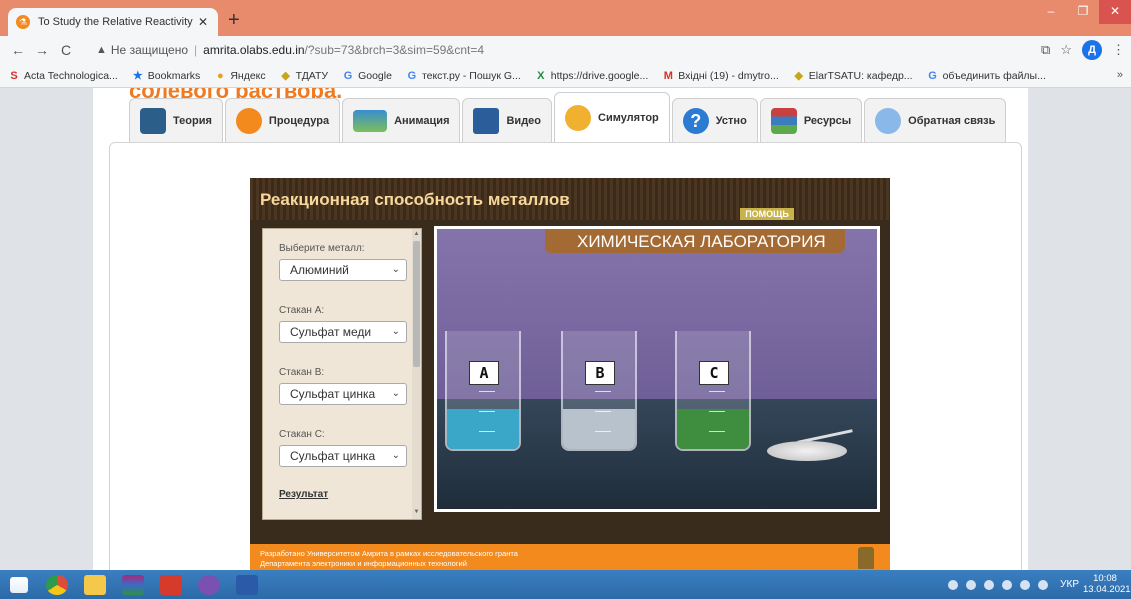  I want to click on tab-procedure: Процедура, so click(282, 120).